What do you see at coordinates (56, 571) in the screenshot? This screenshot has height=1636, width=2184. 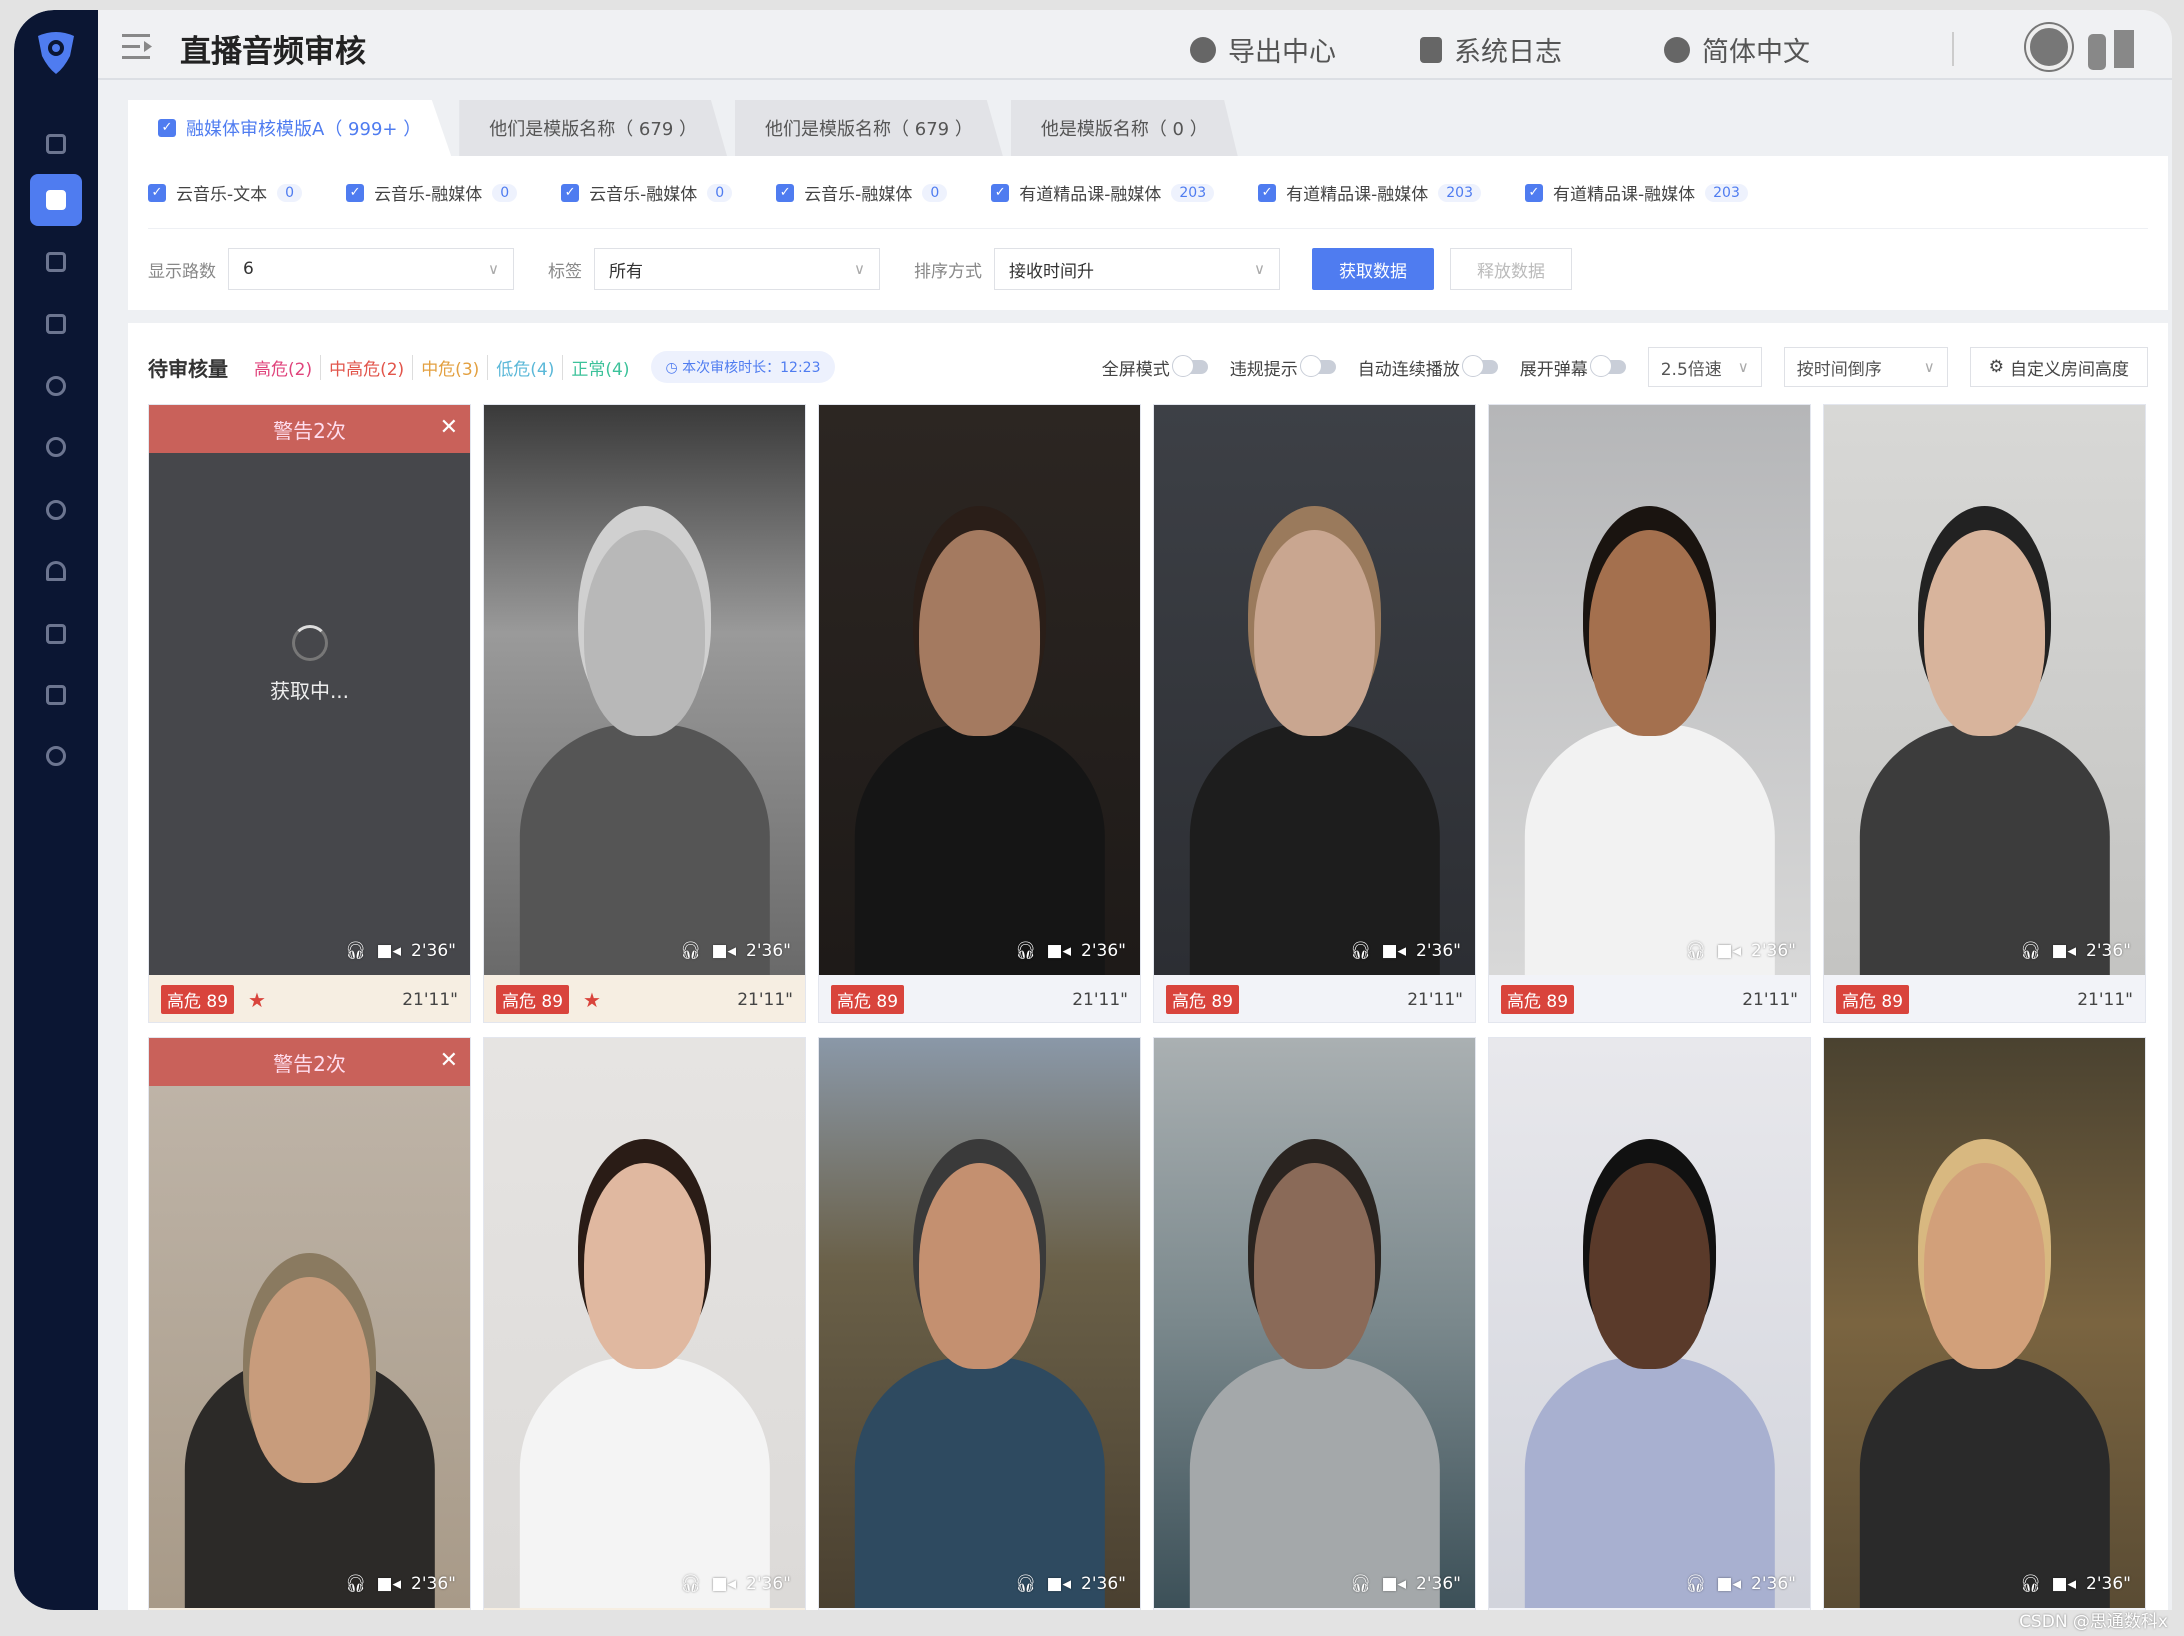 I see `sidebar-item-users` at bounding box center [56, 571].